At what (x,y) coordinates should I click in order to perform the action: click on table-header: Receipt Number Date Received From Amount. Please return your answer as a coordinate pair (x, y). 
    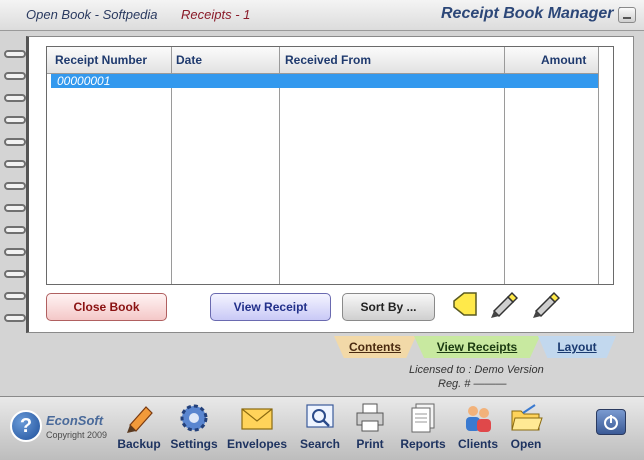
    Looking at the image, I should click on (330, 60).